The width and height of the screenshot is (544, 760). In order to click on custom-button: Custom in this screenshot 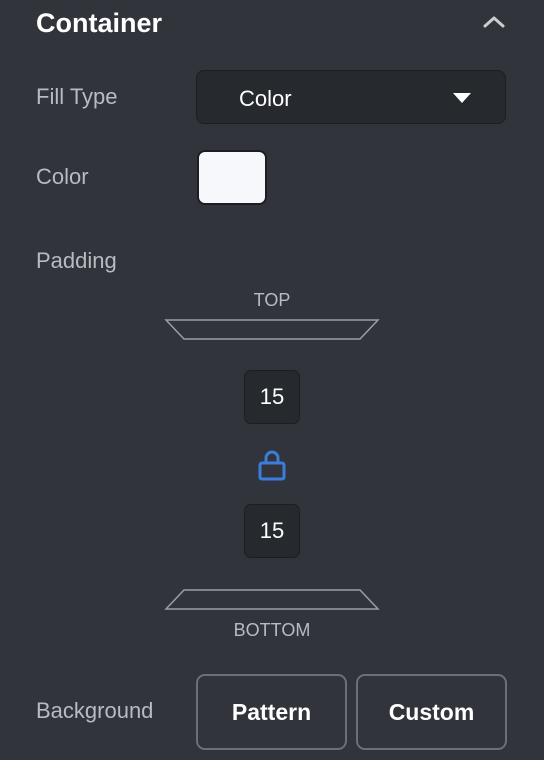, I will do `click(431, 712)`.